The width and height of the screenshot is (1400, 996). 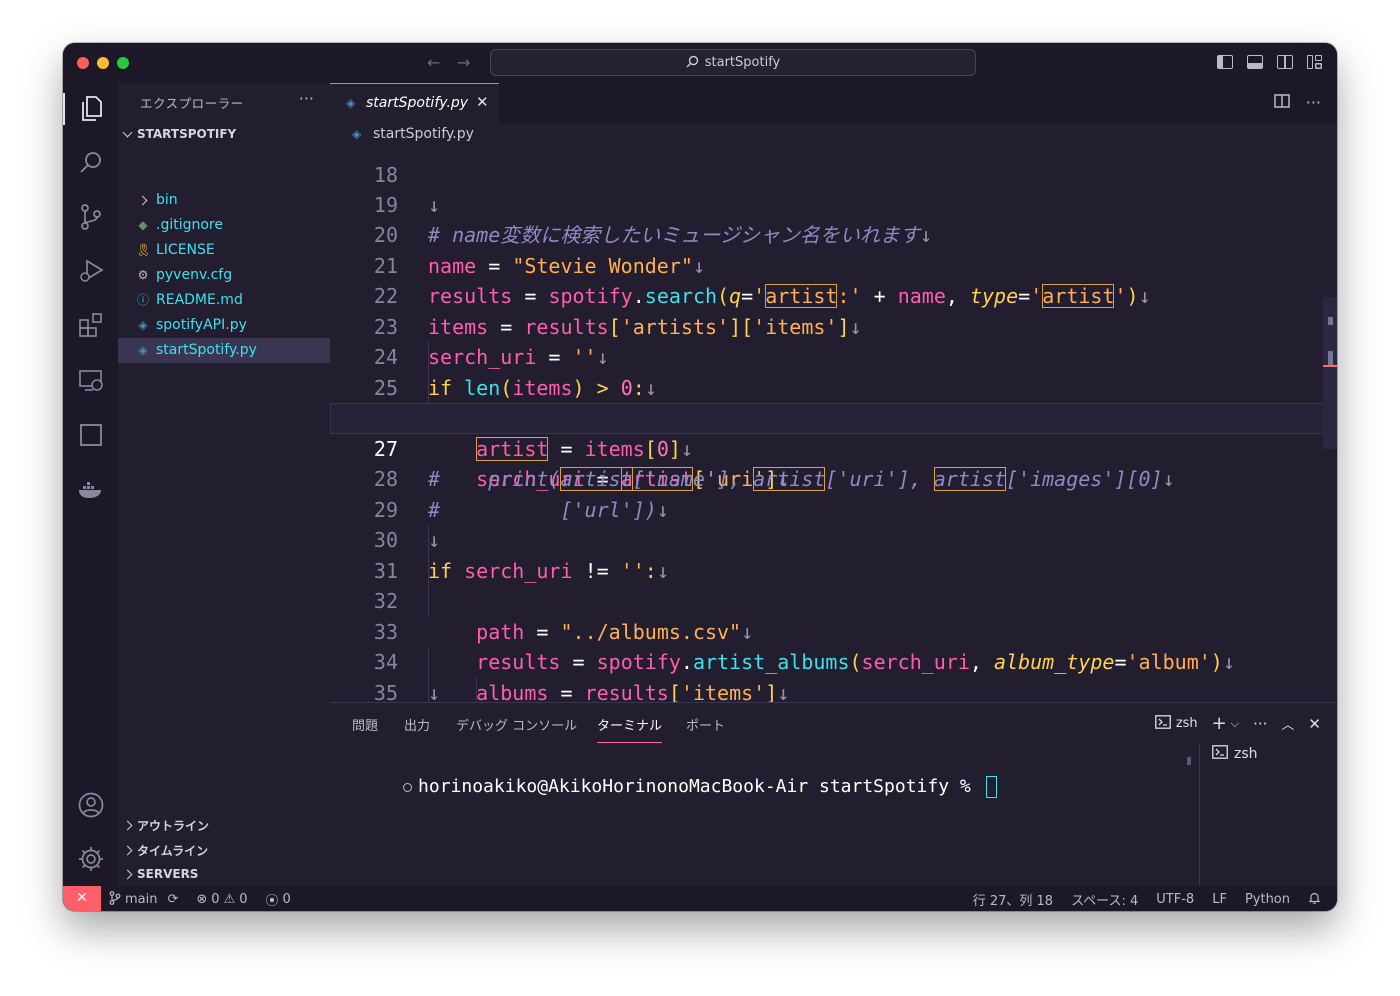 I want to click on tree-item-label: README.md, so click(x=199, y=300).